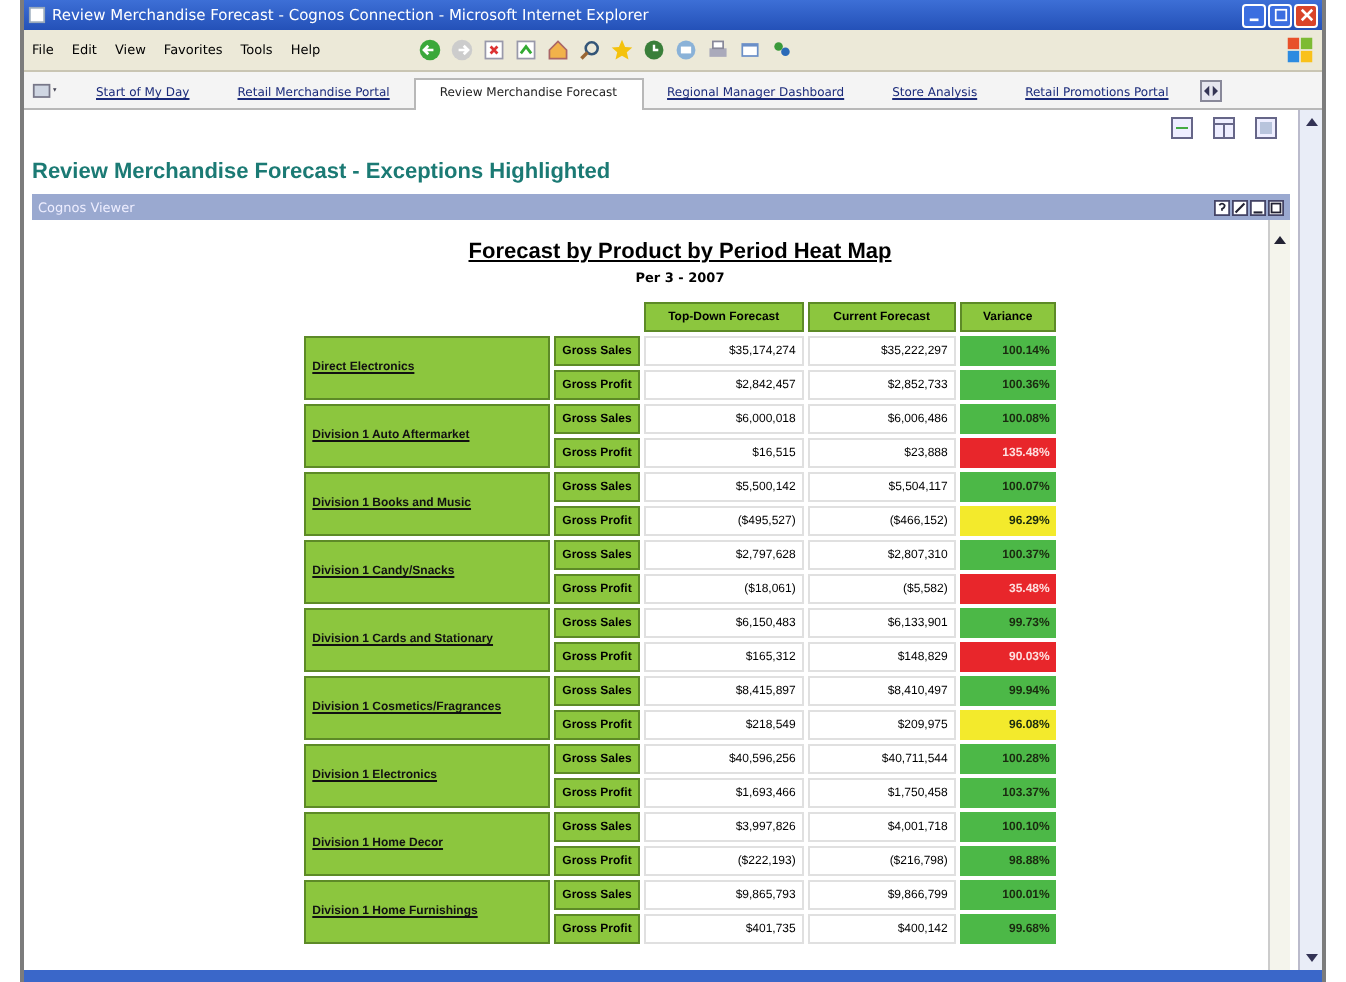 The width and height of the screenshot is (1346, 982). What do you see at coordinates (1310, 540) in the screenshot?
I see `page-scrollbar` at bounding box center [1310, 540].